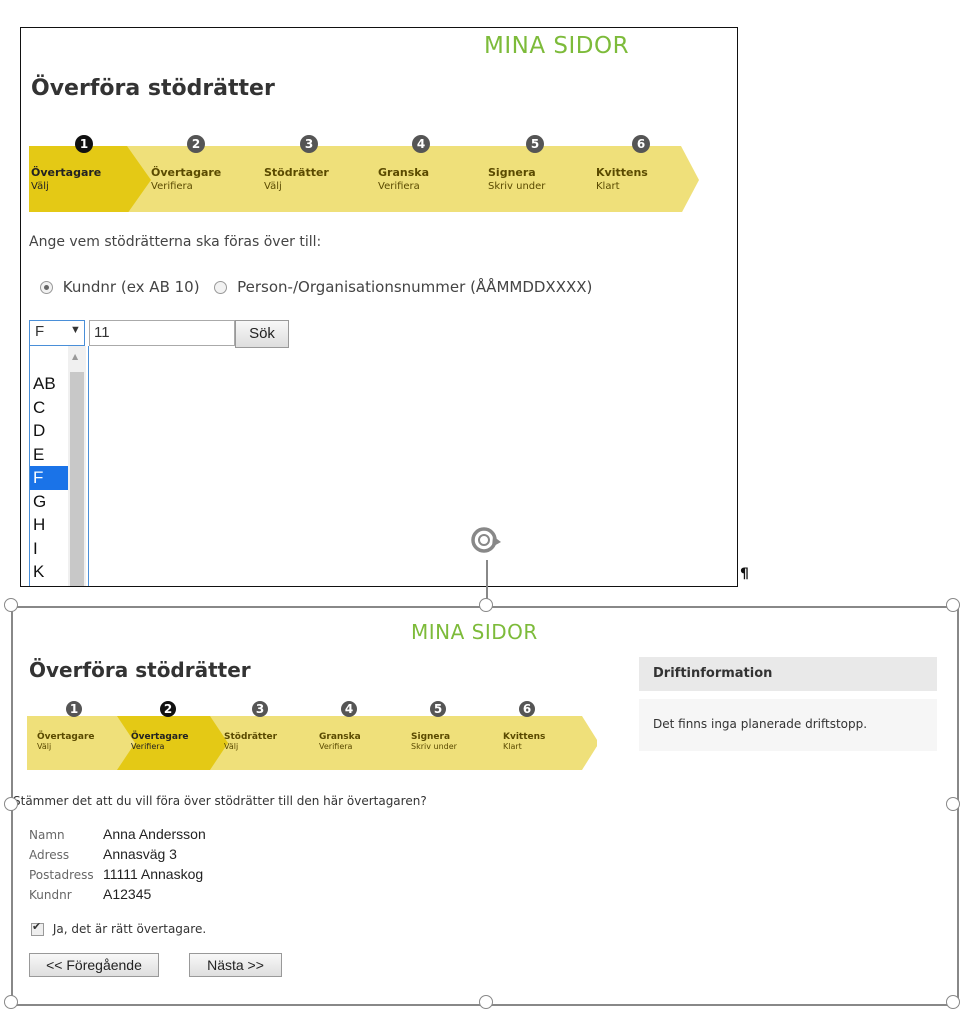 The width and height of the screenshot is (960, 1014). I want to click on prefix-select: F ▼, so click(57, 333).